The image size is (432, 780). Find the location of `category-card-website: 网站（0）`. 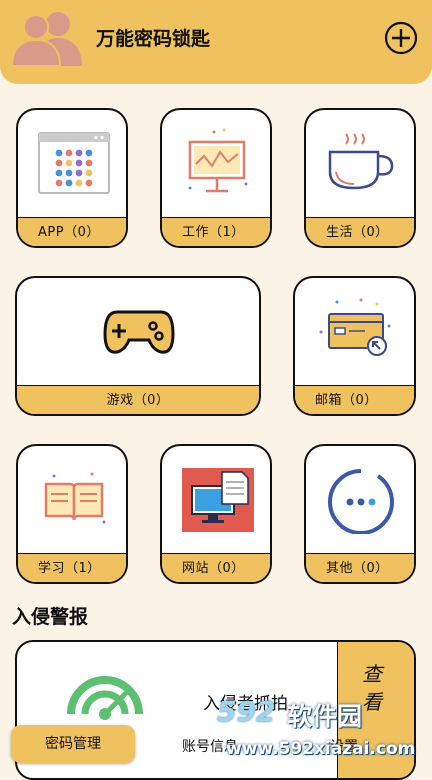

category-card-website: 网站（0） is located at coordinates (216, 514).